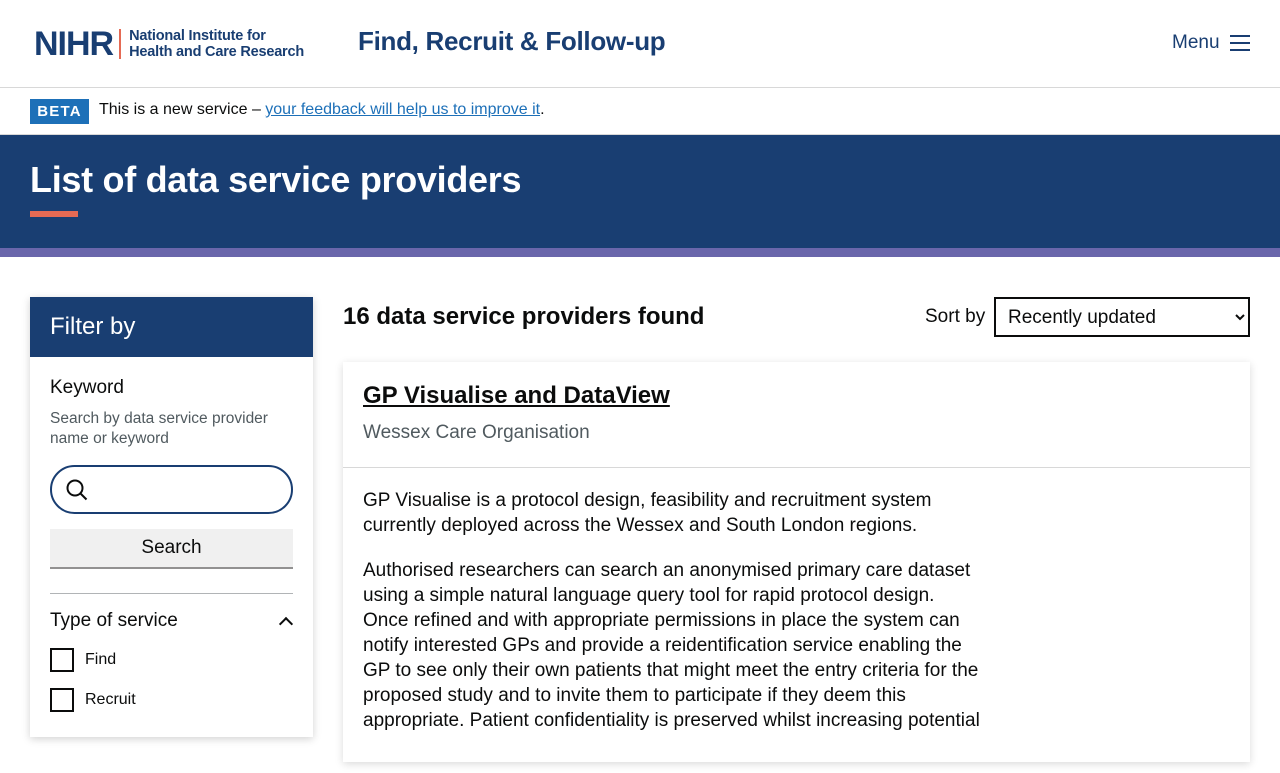 The width and height of the screenshot is (1280, 773). Describe the element at coordinates (1239, 43) in the screenshot. I see `hamburger-icon` at that location.